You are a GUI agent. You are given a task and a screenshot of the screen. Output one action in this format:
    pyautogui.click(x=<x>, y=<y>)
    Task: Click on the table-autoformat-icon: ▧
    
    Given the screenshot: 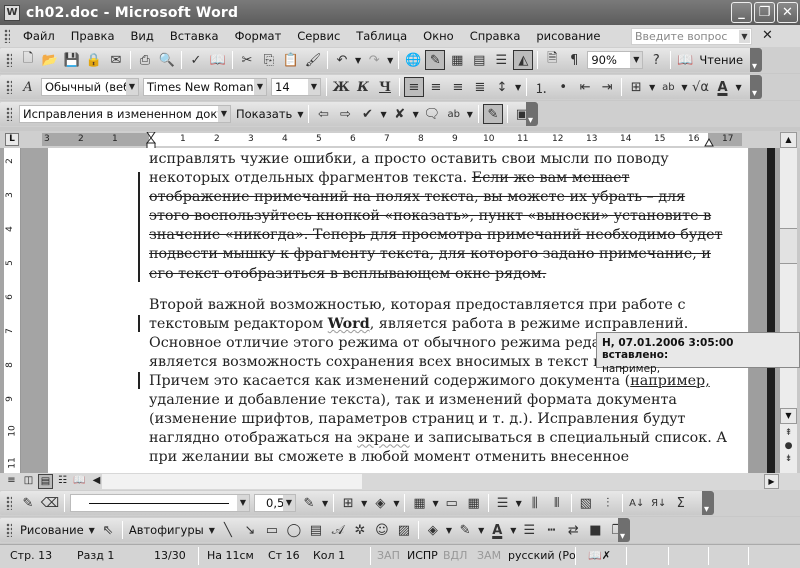 What is the action you would take?
    pyautogui.click(x=586, y=503)
    